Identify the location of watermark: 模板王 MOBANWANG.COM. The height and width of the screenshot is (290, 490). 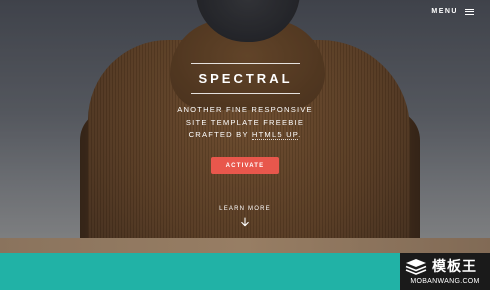
(445, 271).